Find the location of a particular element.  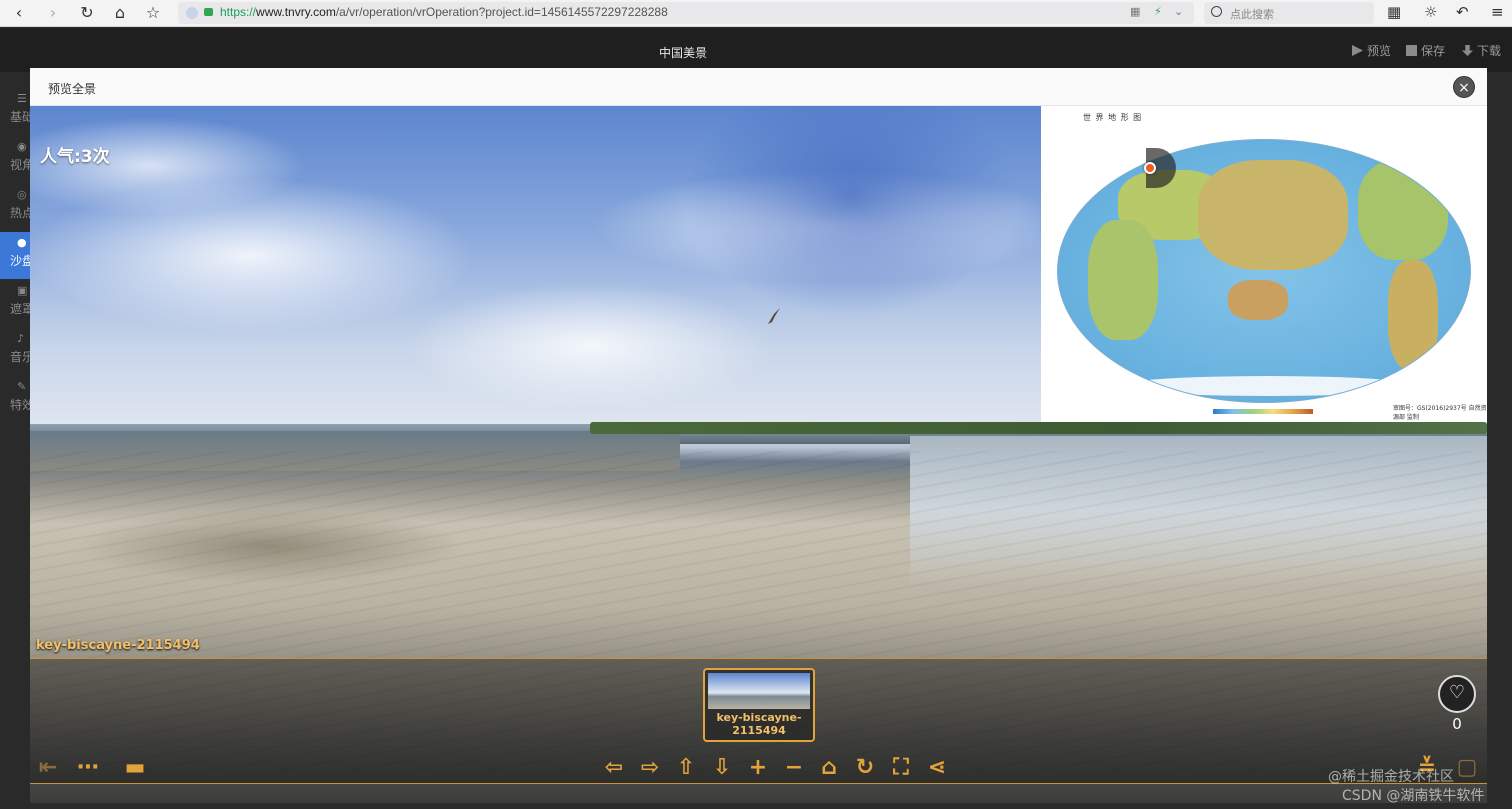

search-icon is located at coordinates (1216, 11).